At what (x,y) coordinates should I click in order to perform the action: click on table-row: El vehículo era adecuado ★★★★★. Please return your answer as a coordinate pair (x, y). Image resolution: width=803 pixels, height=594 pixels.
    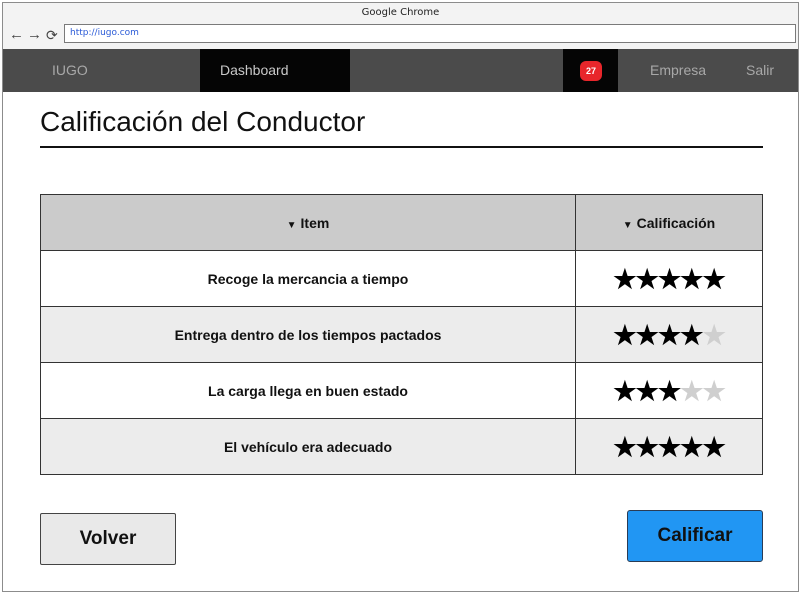
    Looking at the image, I should click on (401, 446).